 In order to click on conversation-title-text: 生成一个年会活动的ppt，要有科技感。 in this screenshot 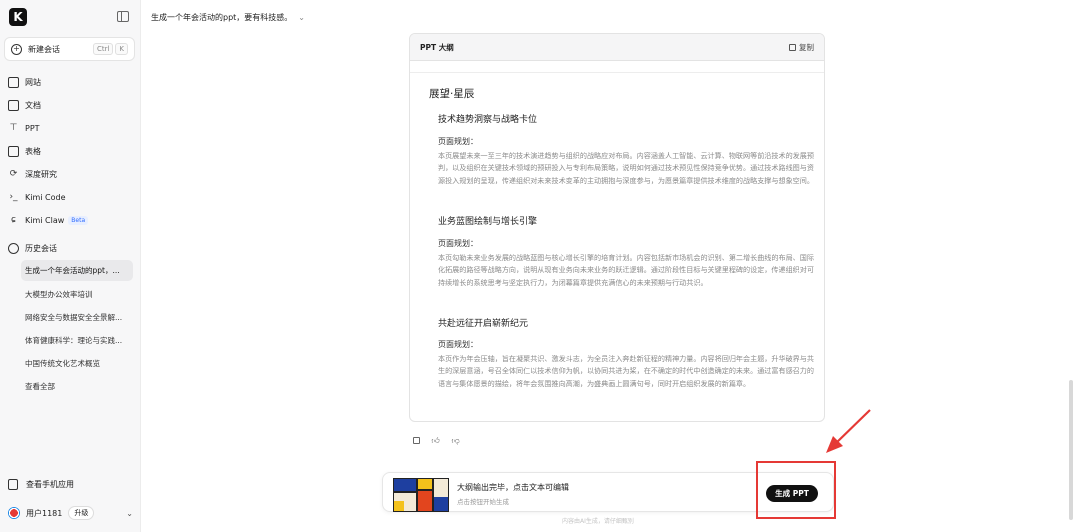, I will do `click(222, 17)`.